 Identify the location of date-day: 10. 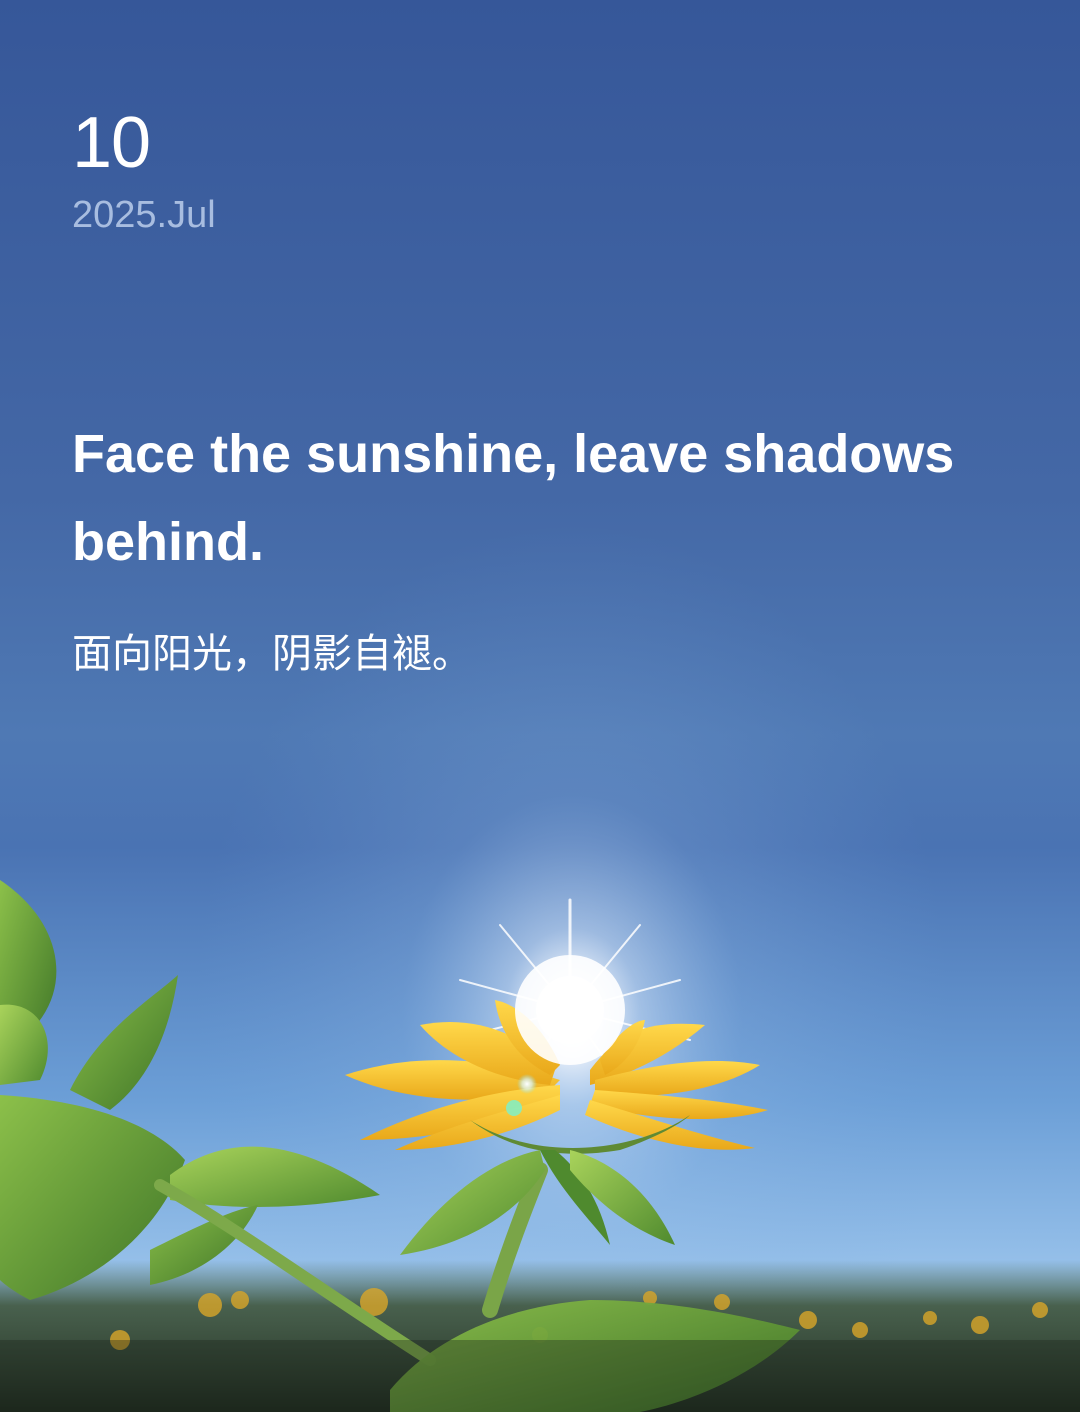
(111, 143).